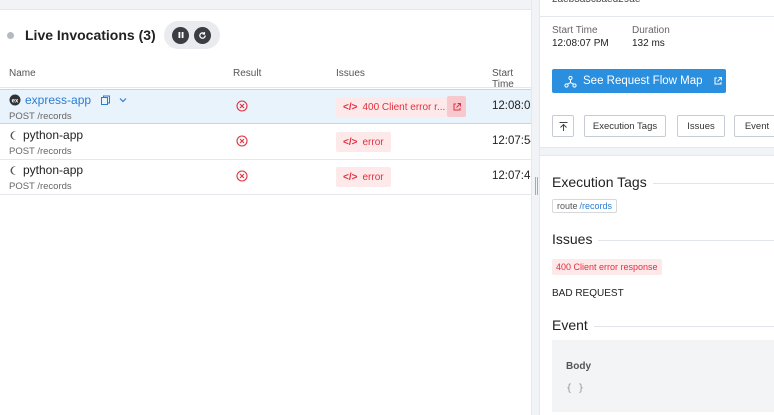  What do you see at coordinates (575, 388) in the screenshot?
I see `body-value: { }` at bounding box center [575, 388].